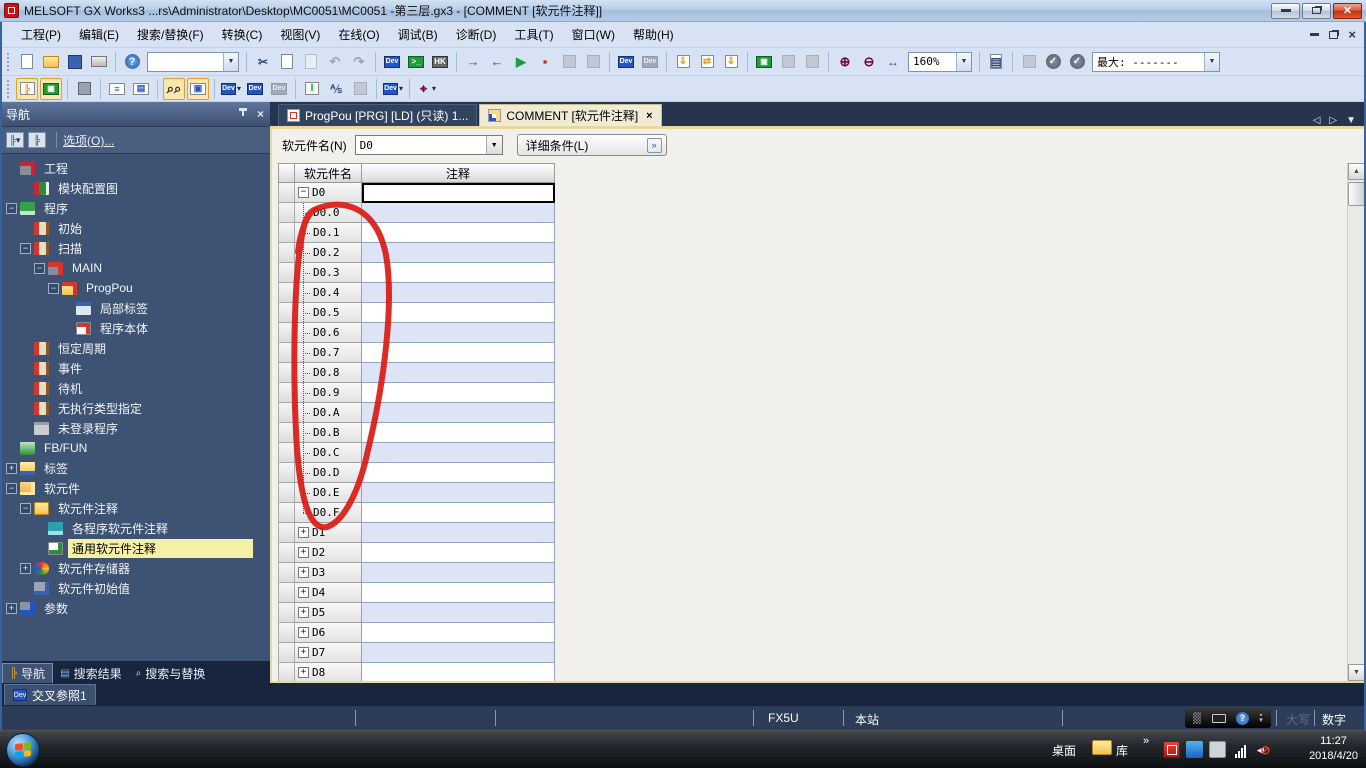 The image size is (1366, 768). What do you see at coordinates (328, 533) in the screenshot?
I see `device-name-cell: + D1` at bounding box center [328, 533].